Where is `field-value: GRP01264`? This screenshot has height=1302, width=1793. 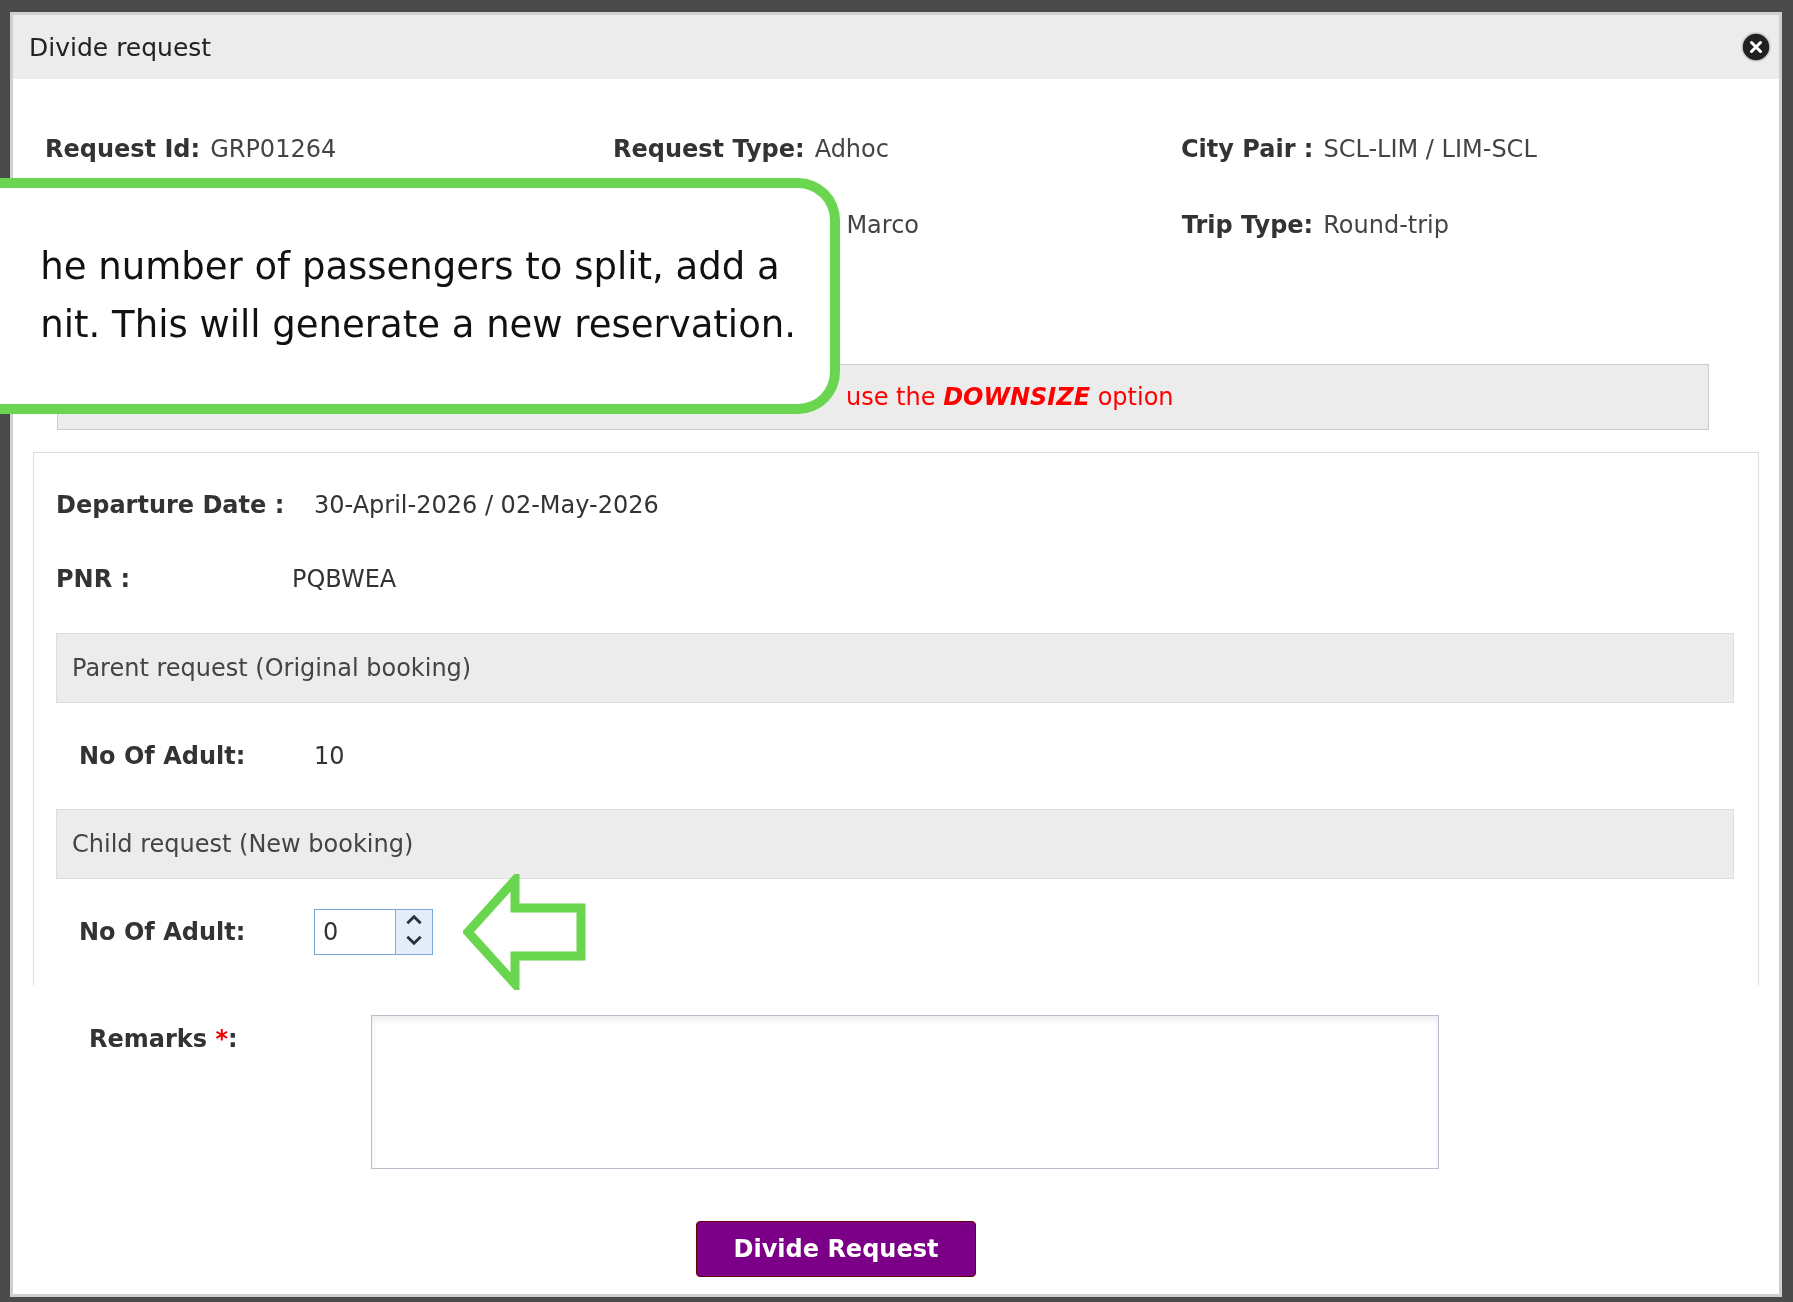 field-value: GRP01264 is located at coordinates (273, 149).